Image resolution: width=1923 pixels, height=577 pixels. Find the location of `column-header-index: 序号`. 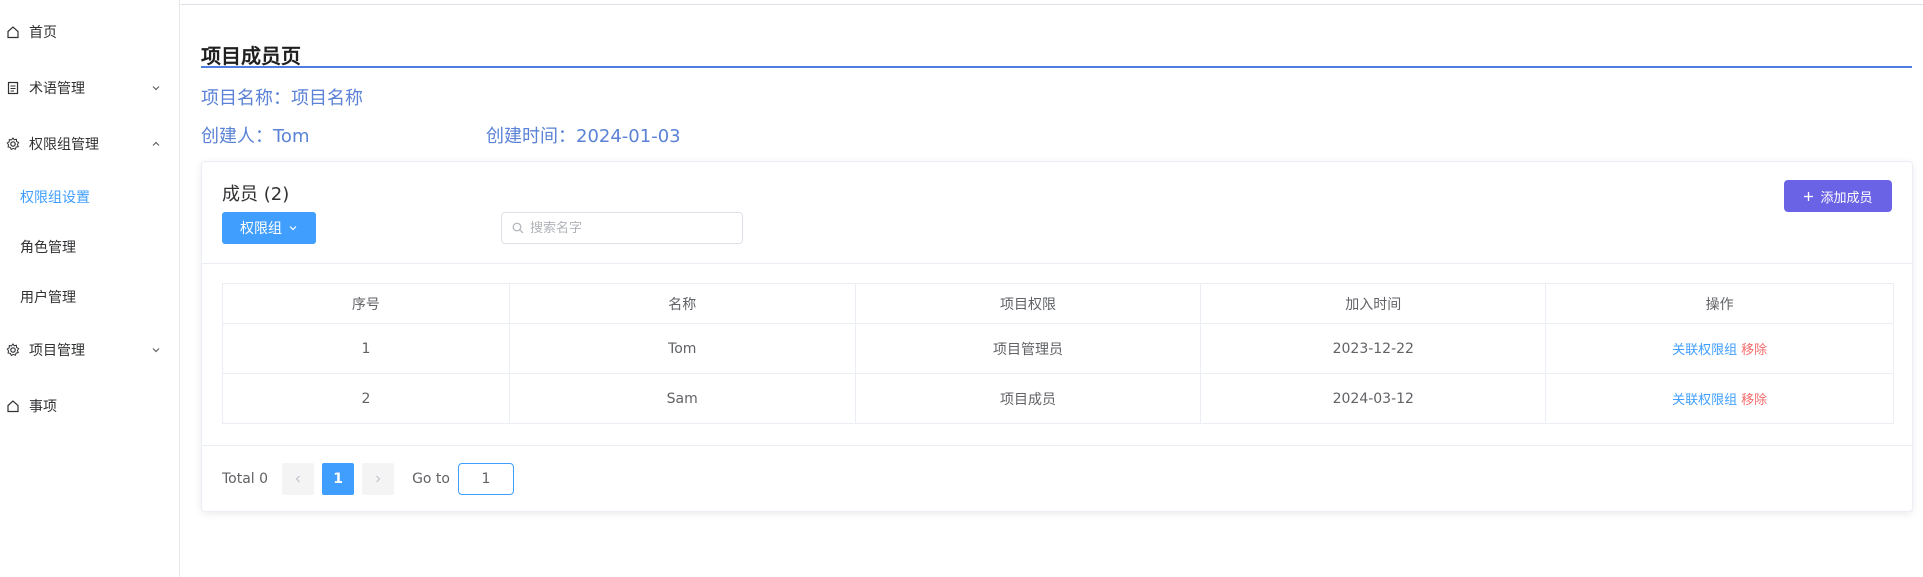

column-header-index: 序号 is located at coordinates (366, 303).